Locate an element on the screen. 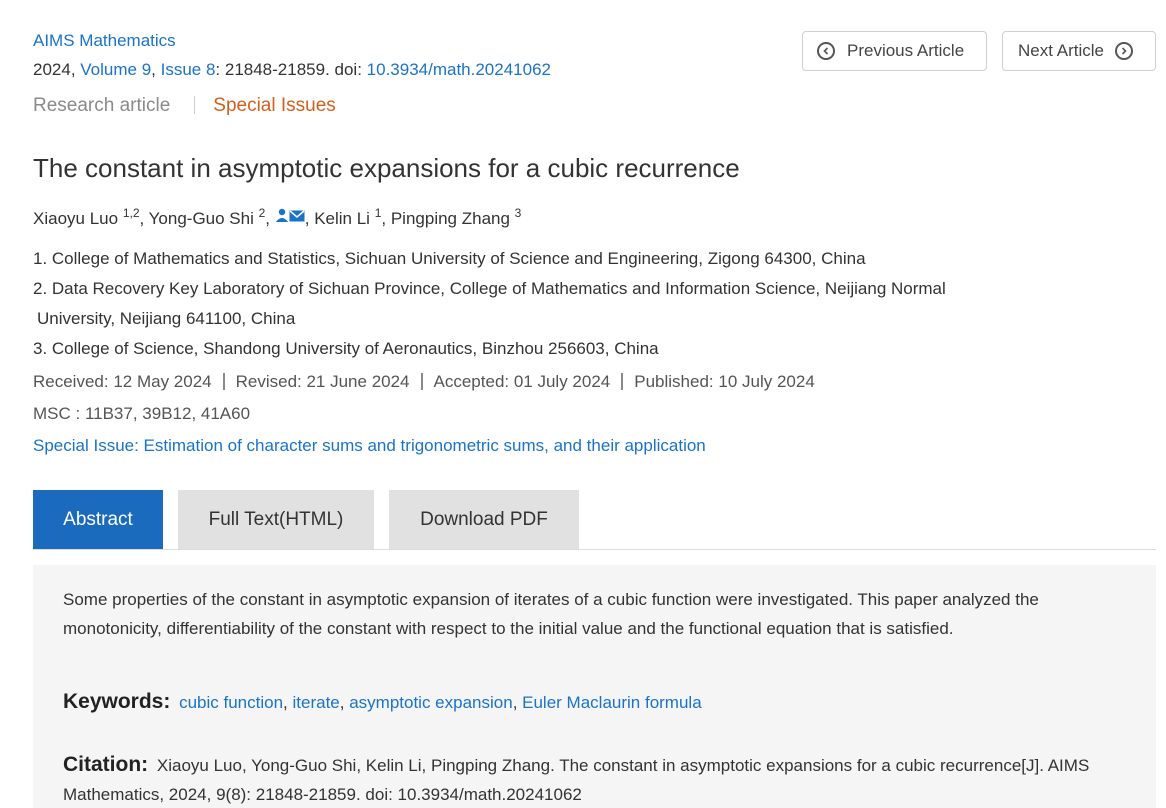  author-affil-sup: 2 is located at coordinates (262, 213).